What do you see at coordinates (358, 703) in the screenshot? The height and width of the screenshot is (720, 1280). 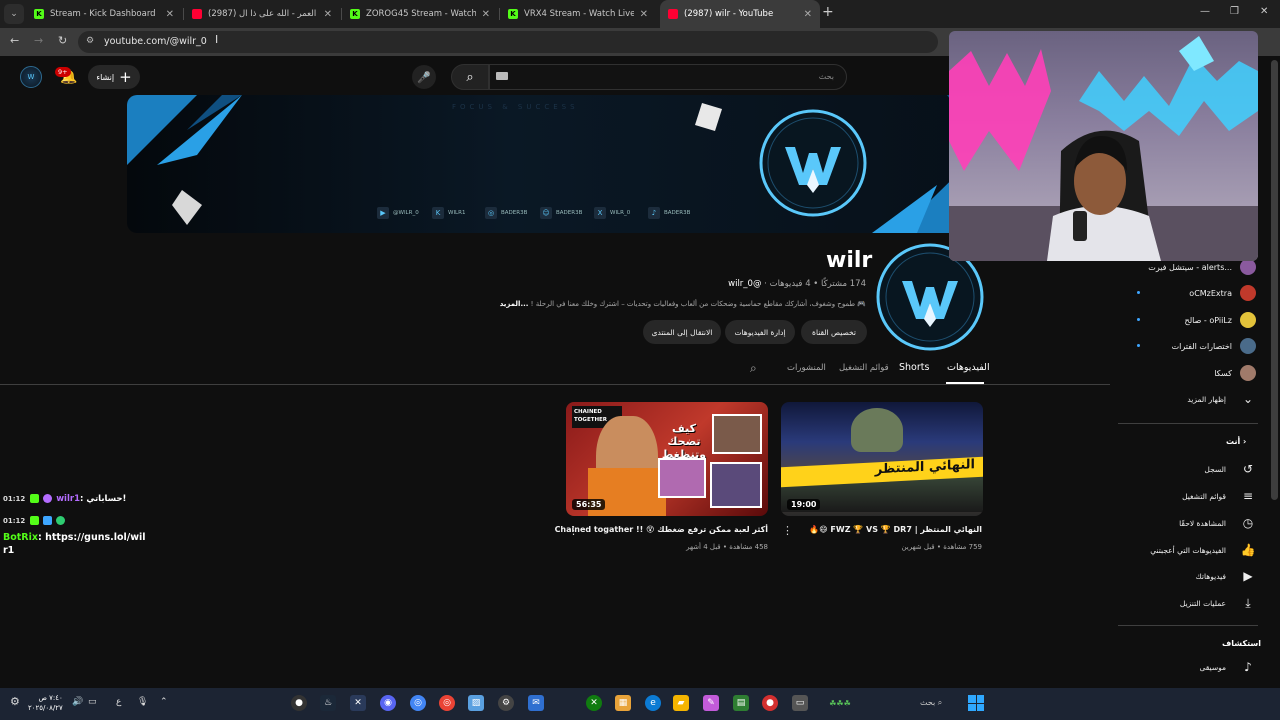 I see `app-icon: ✕` at bounding box center [358, 703].